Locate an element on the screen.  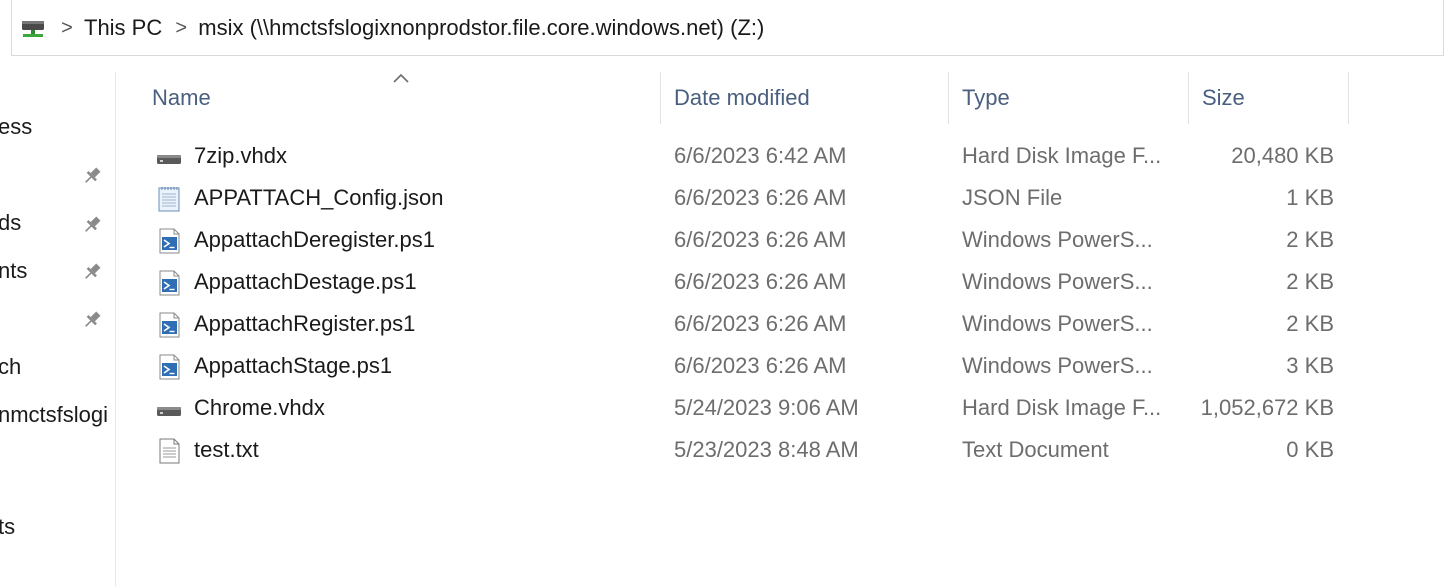
file-name: AppattachDeregister.ps1 is located at coordinates (314, 239).